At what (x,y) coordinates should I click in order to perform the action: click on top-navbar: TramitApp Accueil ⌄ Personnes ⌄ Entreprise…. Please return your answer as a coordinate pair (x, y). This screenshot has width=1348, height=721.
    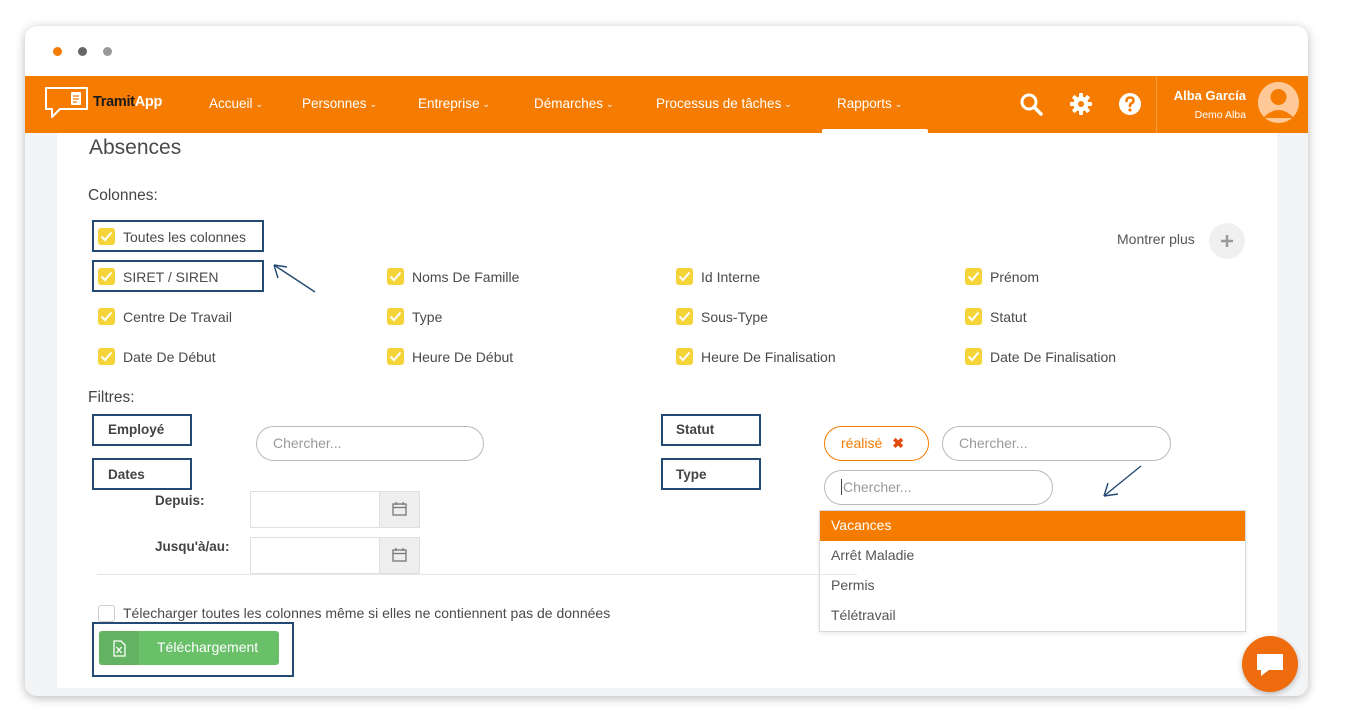
    Looking at the image, I should click on (666, 104).